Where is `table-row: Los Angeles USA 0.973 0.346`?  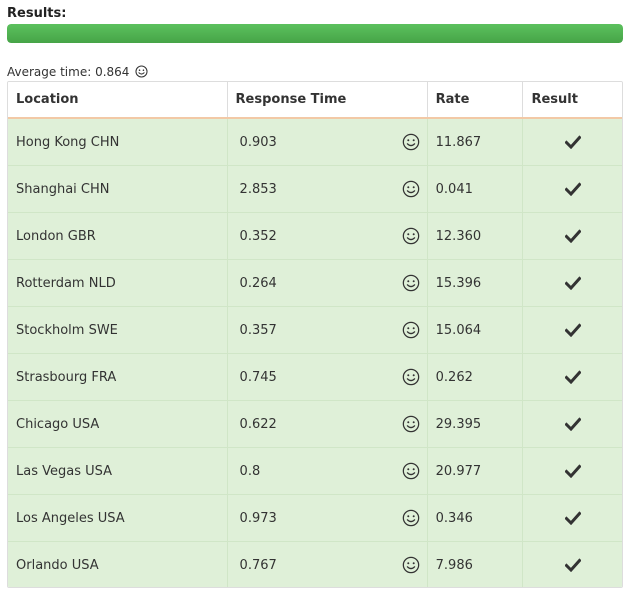
table-row: Los Angeles USA 0.973 0.346 is located at coordinates (315, 518).